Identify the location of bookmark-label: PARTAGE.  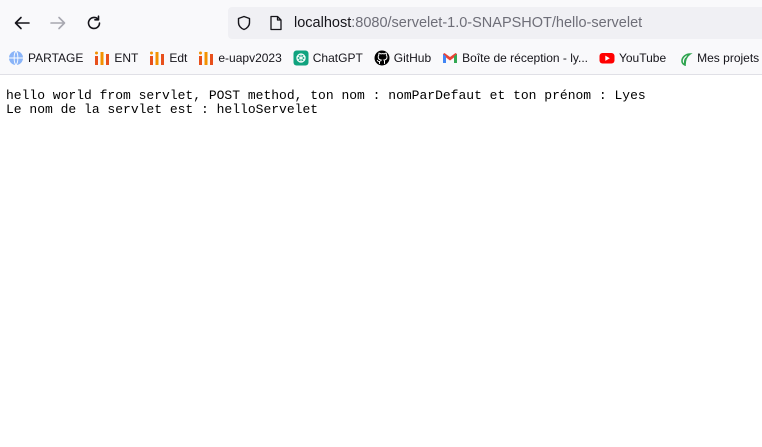
(56, 58).